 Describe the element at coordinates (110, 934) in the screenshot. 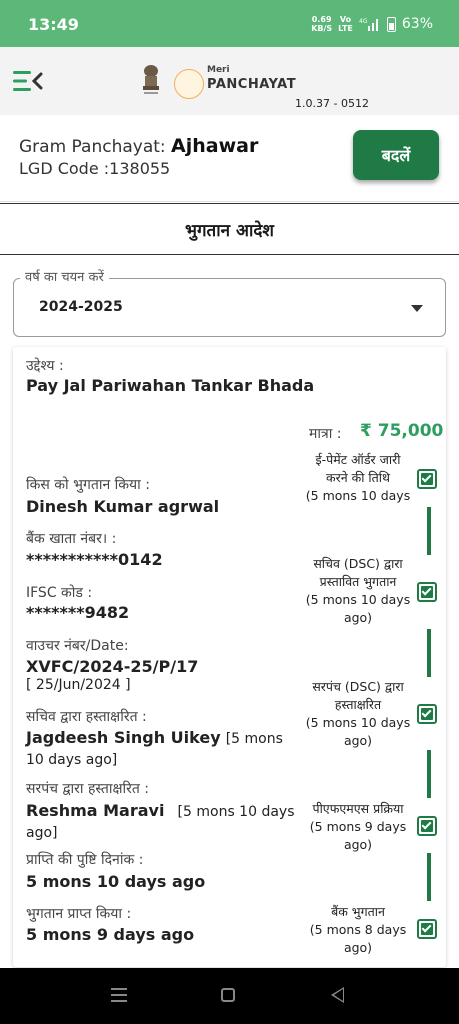

I see `payment-received-value: 5 mons 9 days ago` at that location.